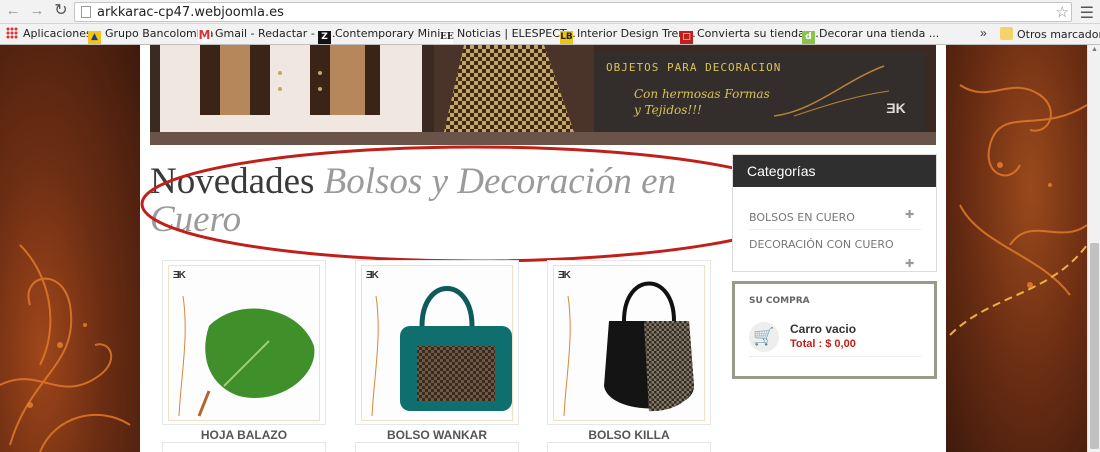 This screenshot has height=452, width=1100. Describe the element at coordinates (764, 337) in the screenshot. I see `shopping-cart-icon: 🛒` at that location.